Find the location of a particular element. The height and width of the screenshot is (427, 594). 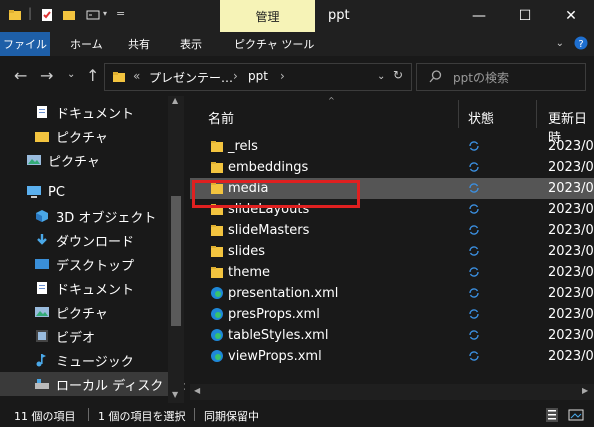

nav-scrollbar: ▲ ▼ is located at coordinates (176, 249).